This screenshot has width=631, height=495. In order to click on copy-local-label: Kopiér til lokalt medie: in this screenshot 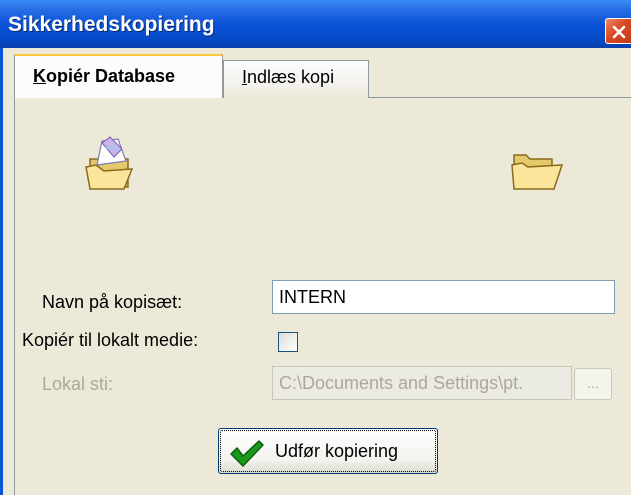, I will do `click(110, 340)`.